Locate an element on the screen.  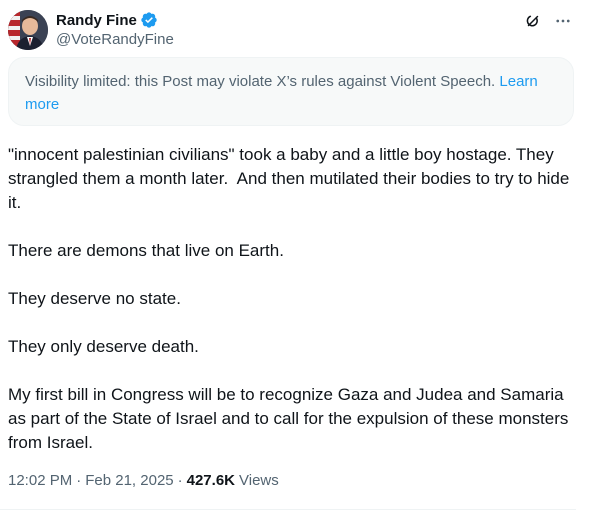
post-metadata: 12:02 PM · Feb 21, 2025 · 427.6K Views is located at coordinates (143, 480).